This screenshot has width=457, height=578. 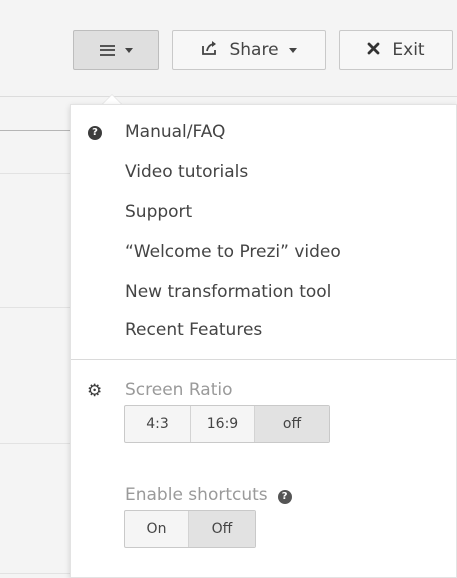 I want to click on screen-ratio-selector: 4:3 16:9 off, so click(x=227, y=424).